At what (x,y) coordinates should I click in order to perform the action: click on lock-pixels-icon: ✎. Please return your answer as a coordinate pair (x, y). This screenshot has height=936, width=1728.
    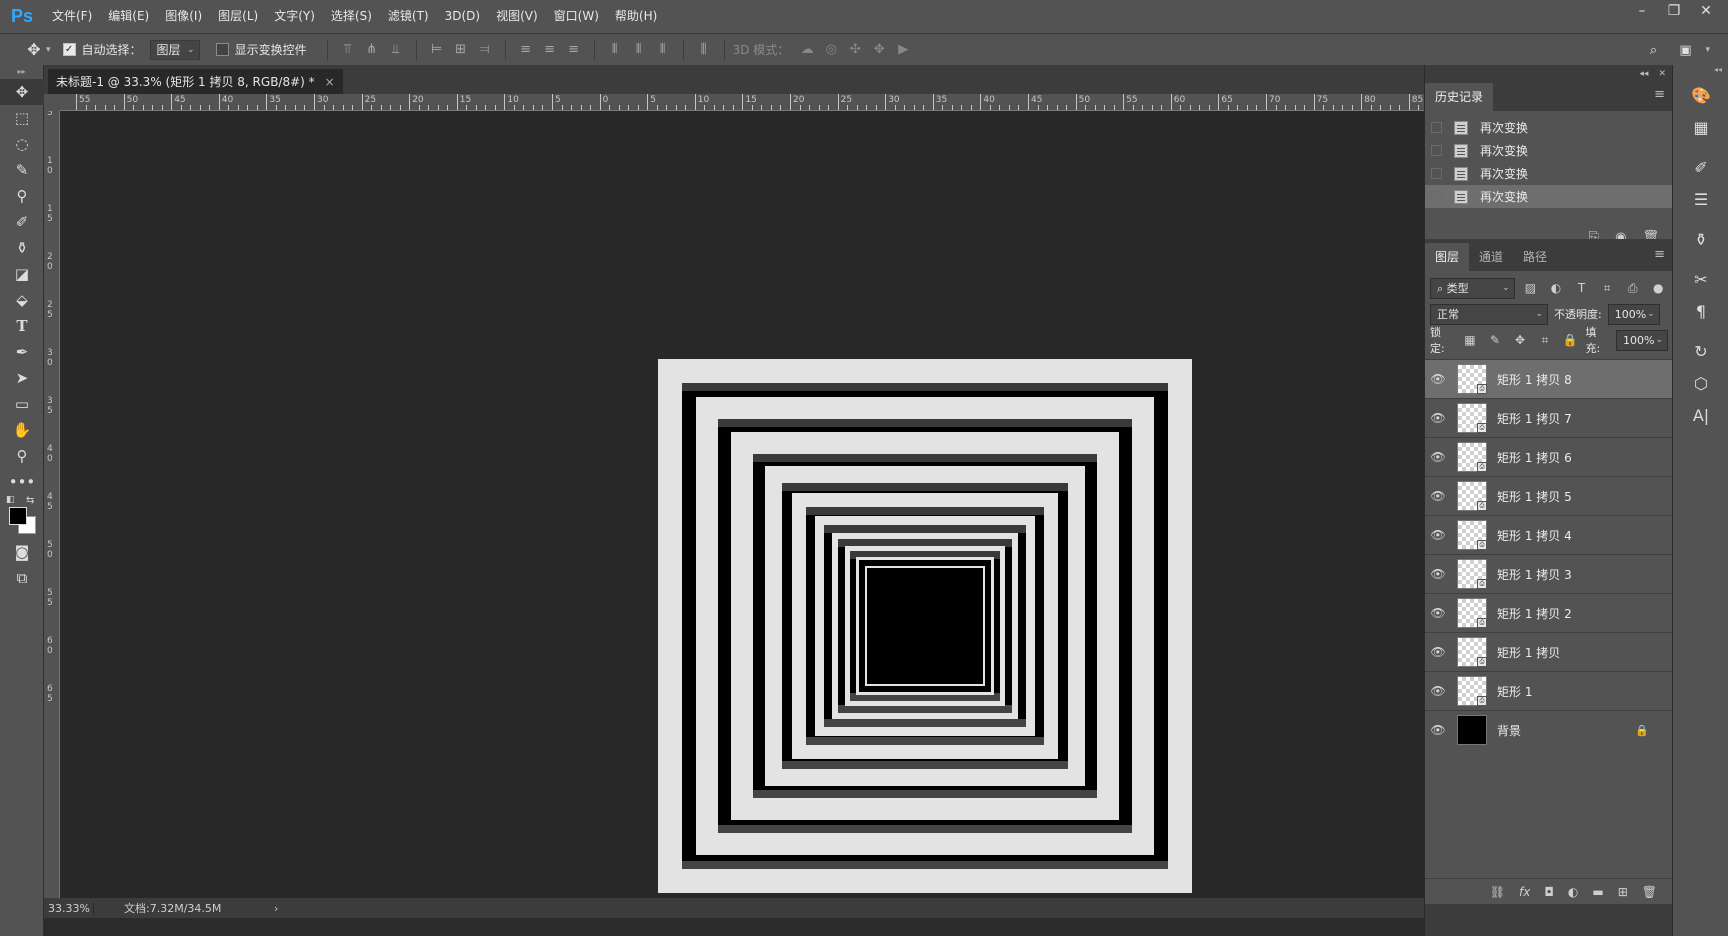
    Looking at the image, I should click on (1494, 340).